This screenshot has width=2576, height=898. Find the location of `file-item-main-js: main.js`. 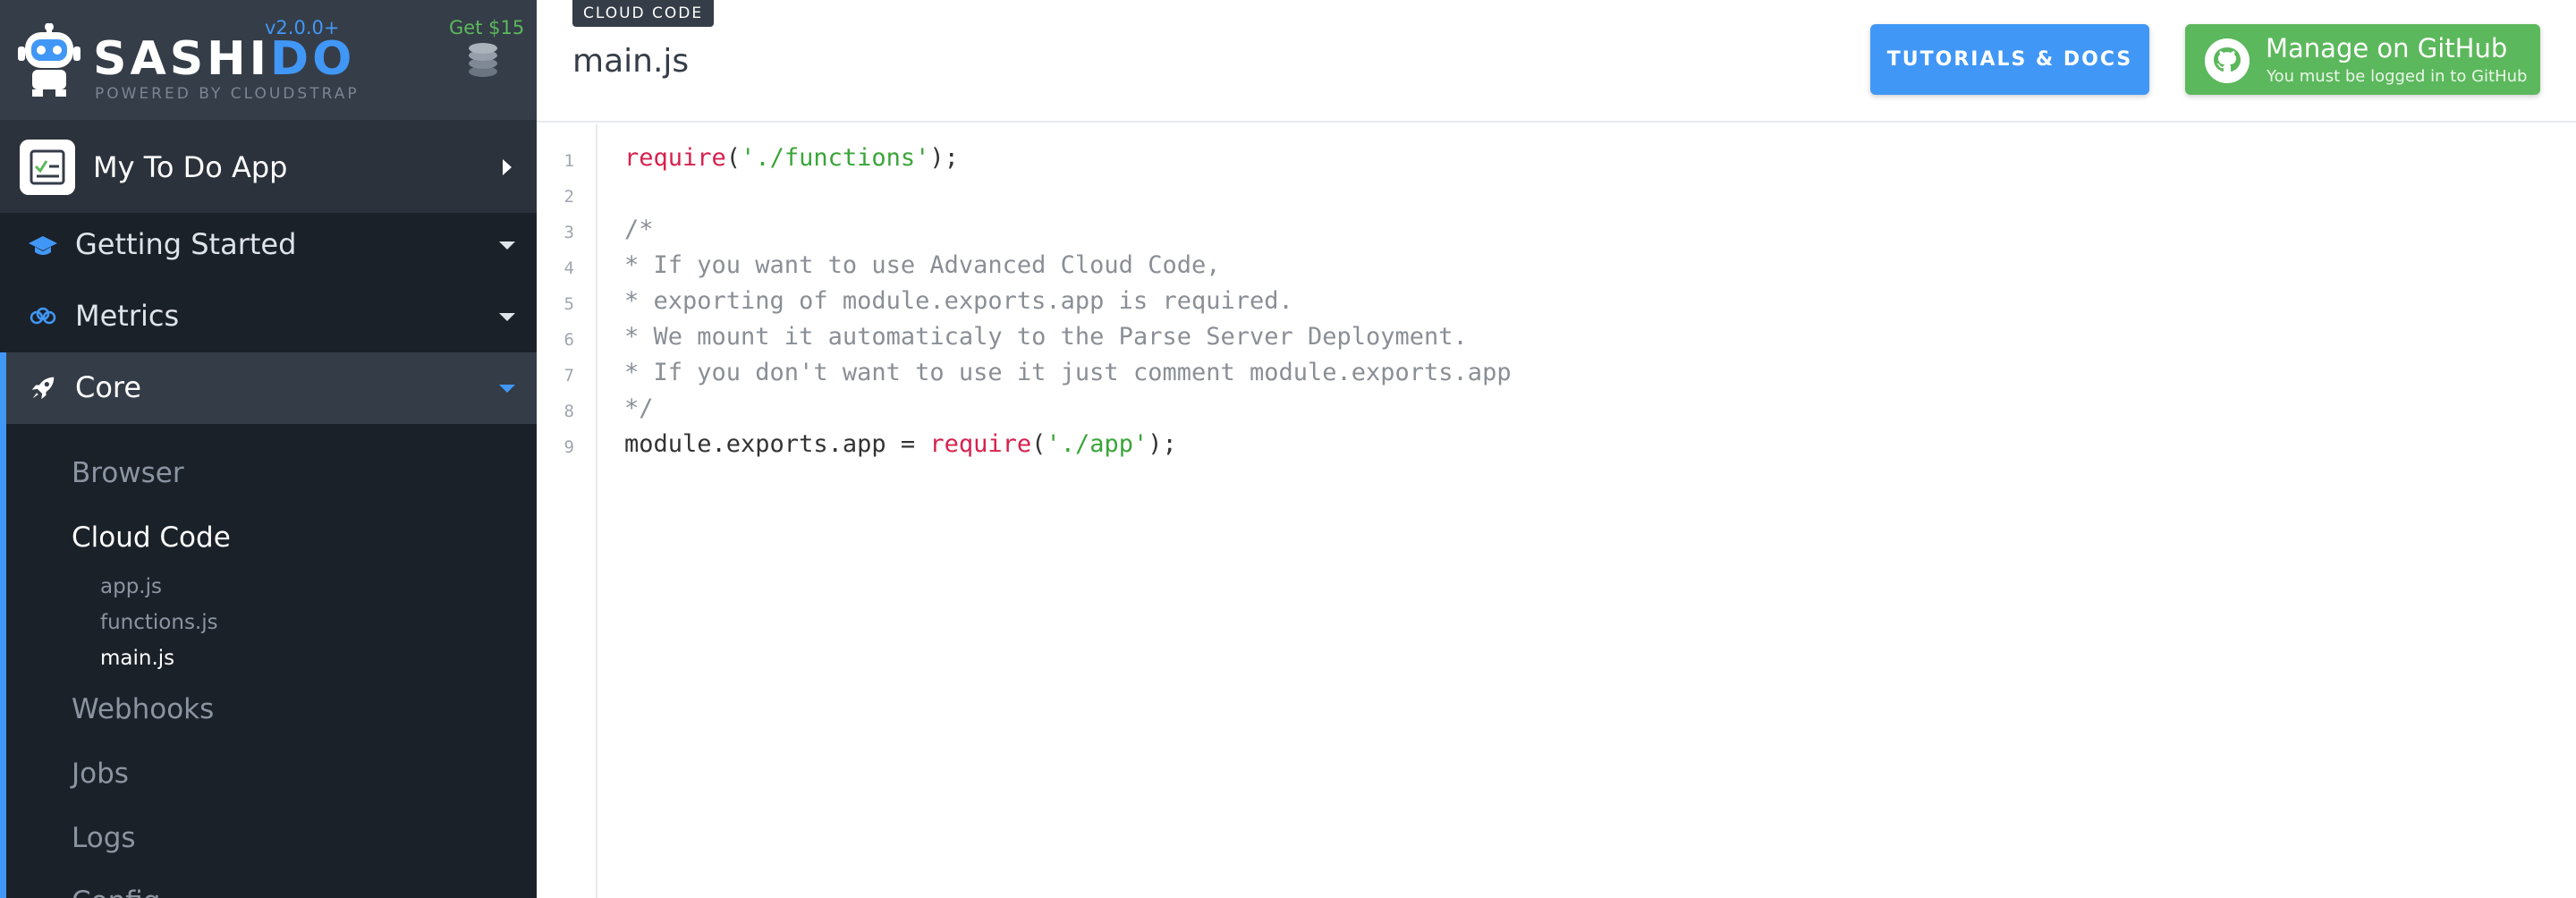

file-item-main-js: main.js is located at coordinates (137, 658).